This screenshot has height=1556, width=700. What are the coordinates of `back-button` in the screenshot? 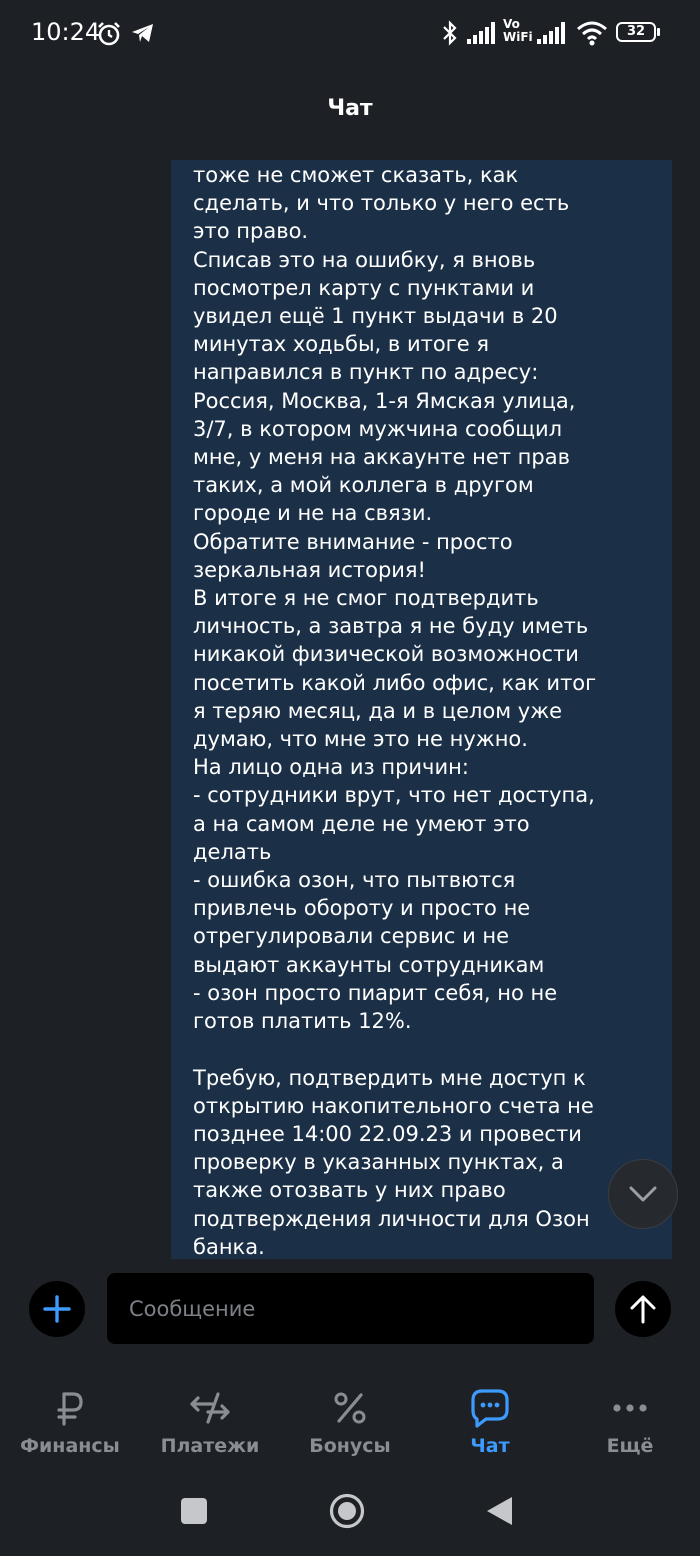 It's located at (499, 1511).